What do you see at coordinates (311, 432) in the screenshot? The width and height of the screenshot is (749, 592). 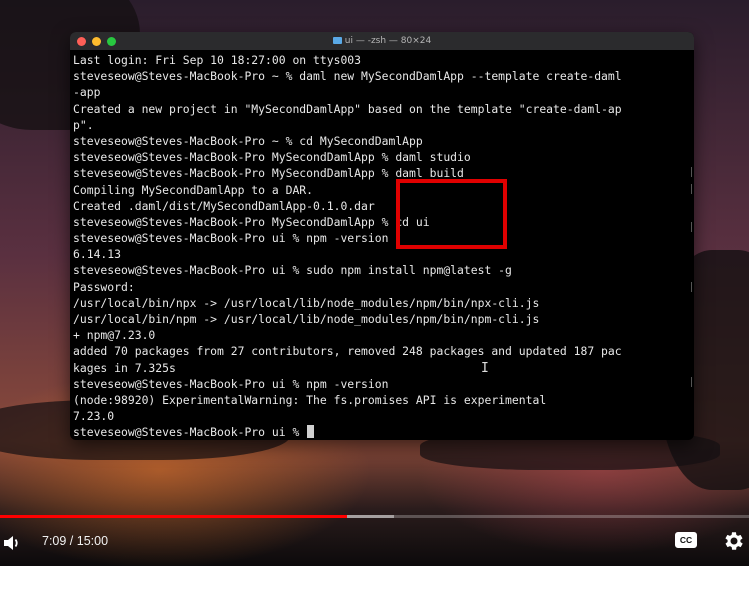 I see `terminal-cursor` at bounding box center [311, 432].